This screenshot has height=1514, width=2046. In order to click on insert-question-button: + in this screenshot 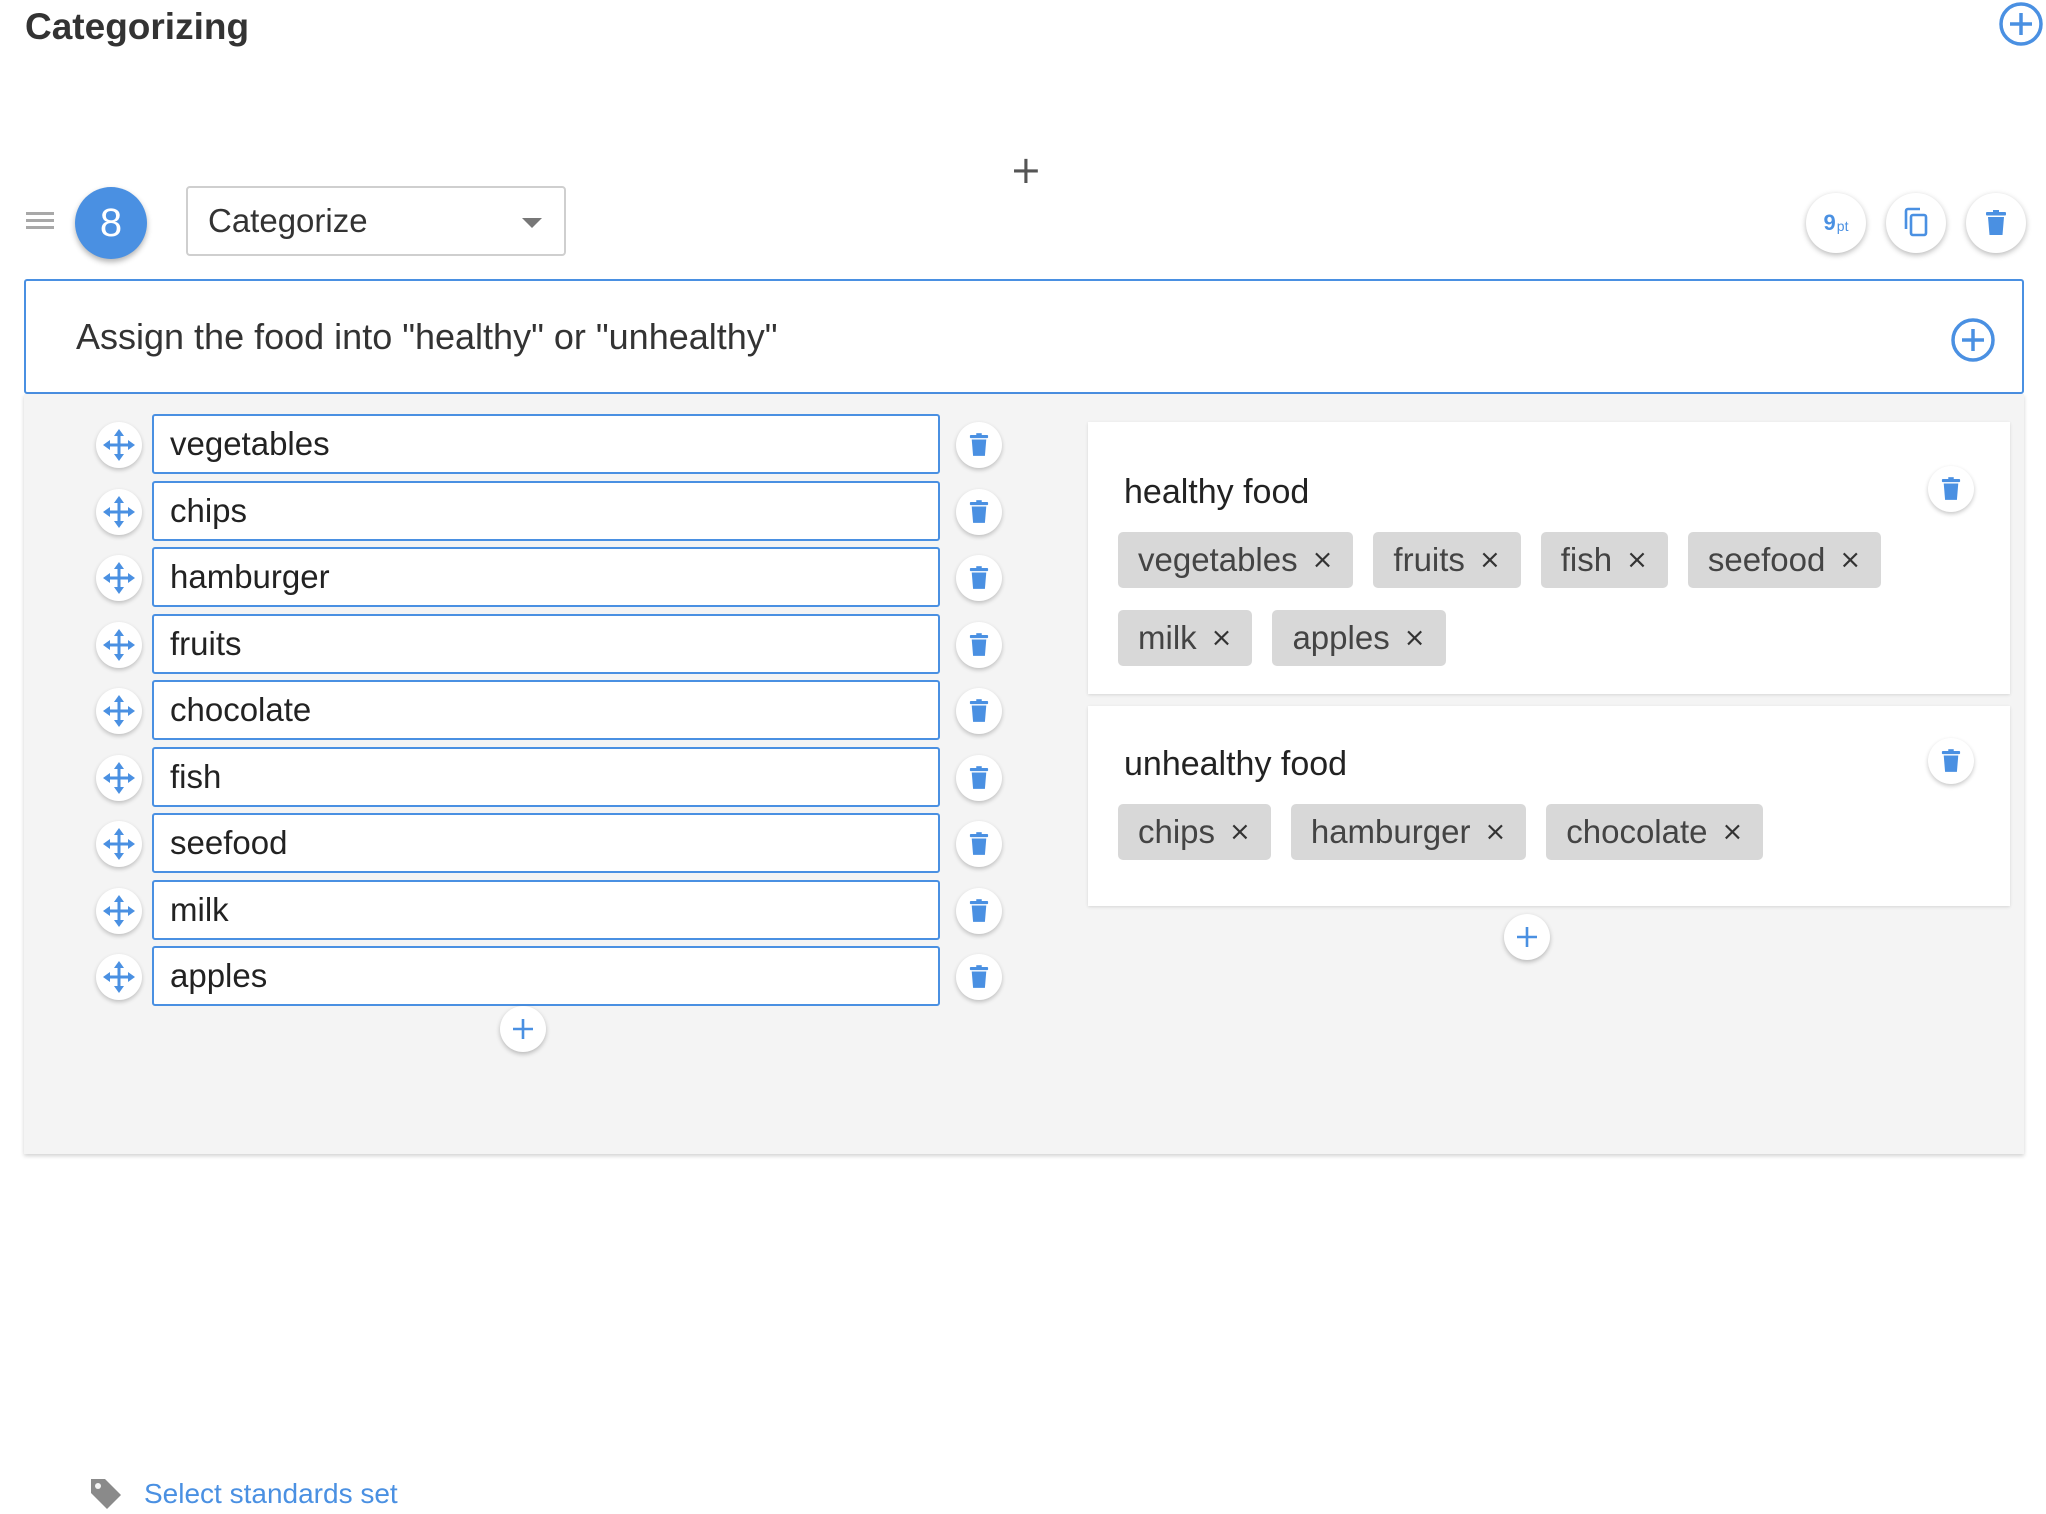, I will do `click(1026, 170)`.